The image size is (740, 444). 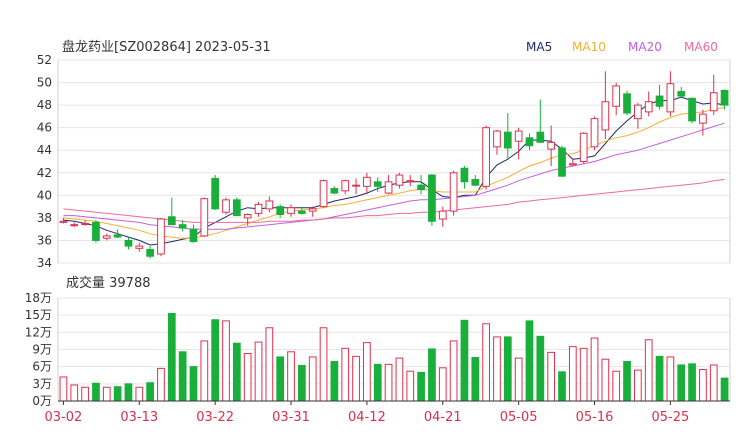 I want to click on legend-ma10: MA10, so click(x=589, y=47).